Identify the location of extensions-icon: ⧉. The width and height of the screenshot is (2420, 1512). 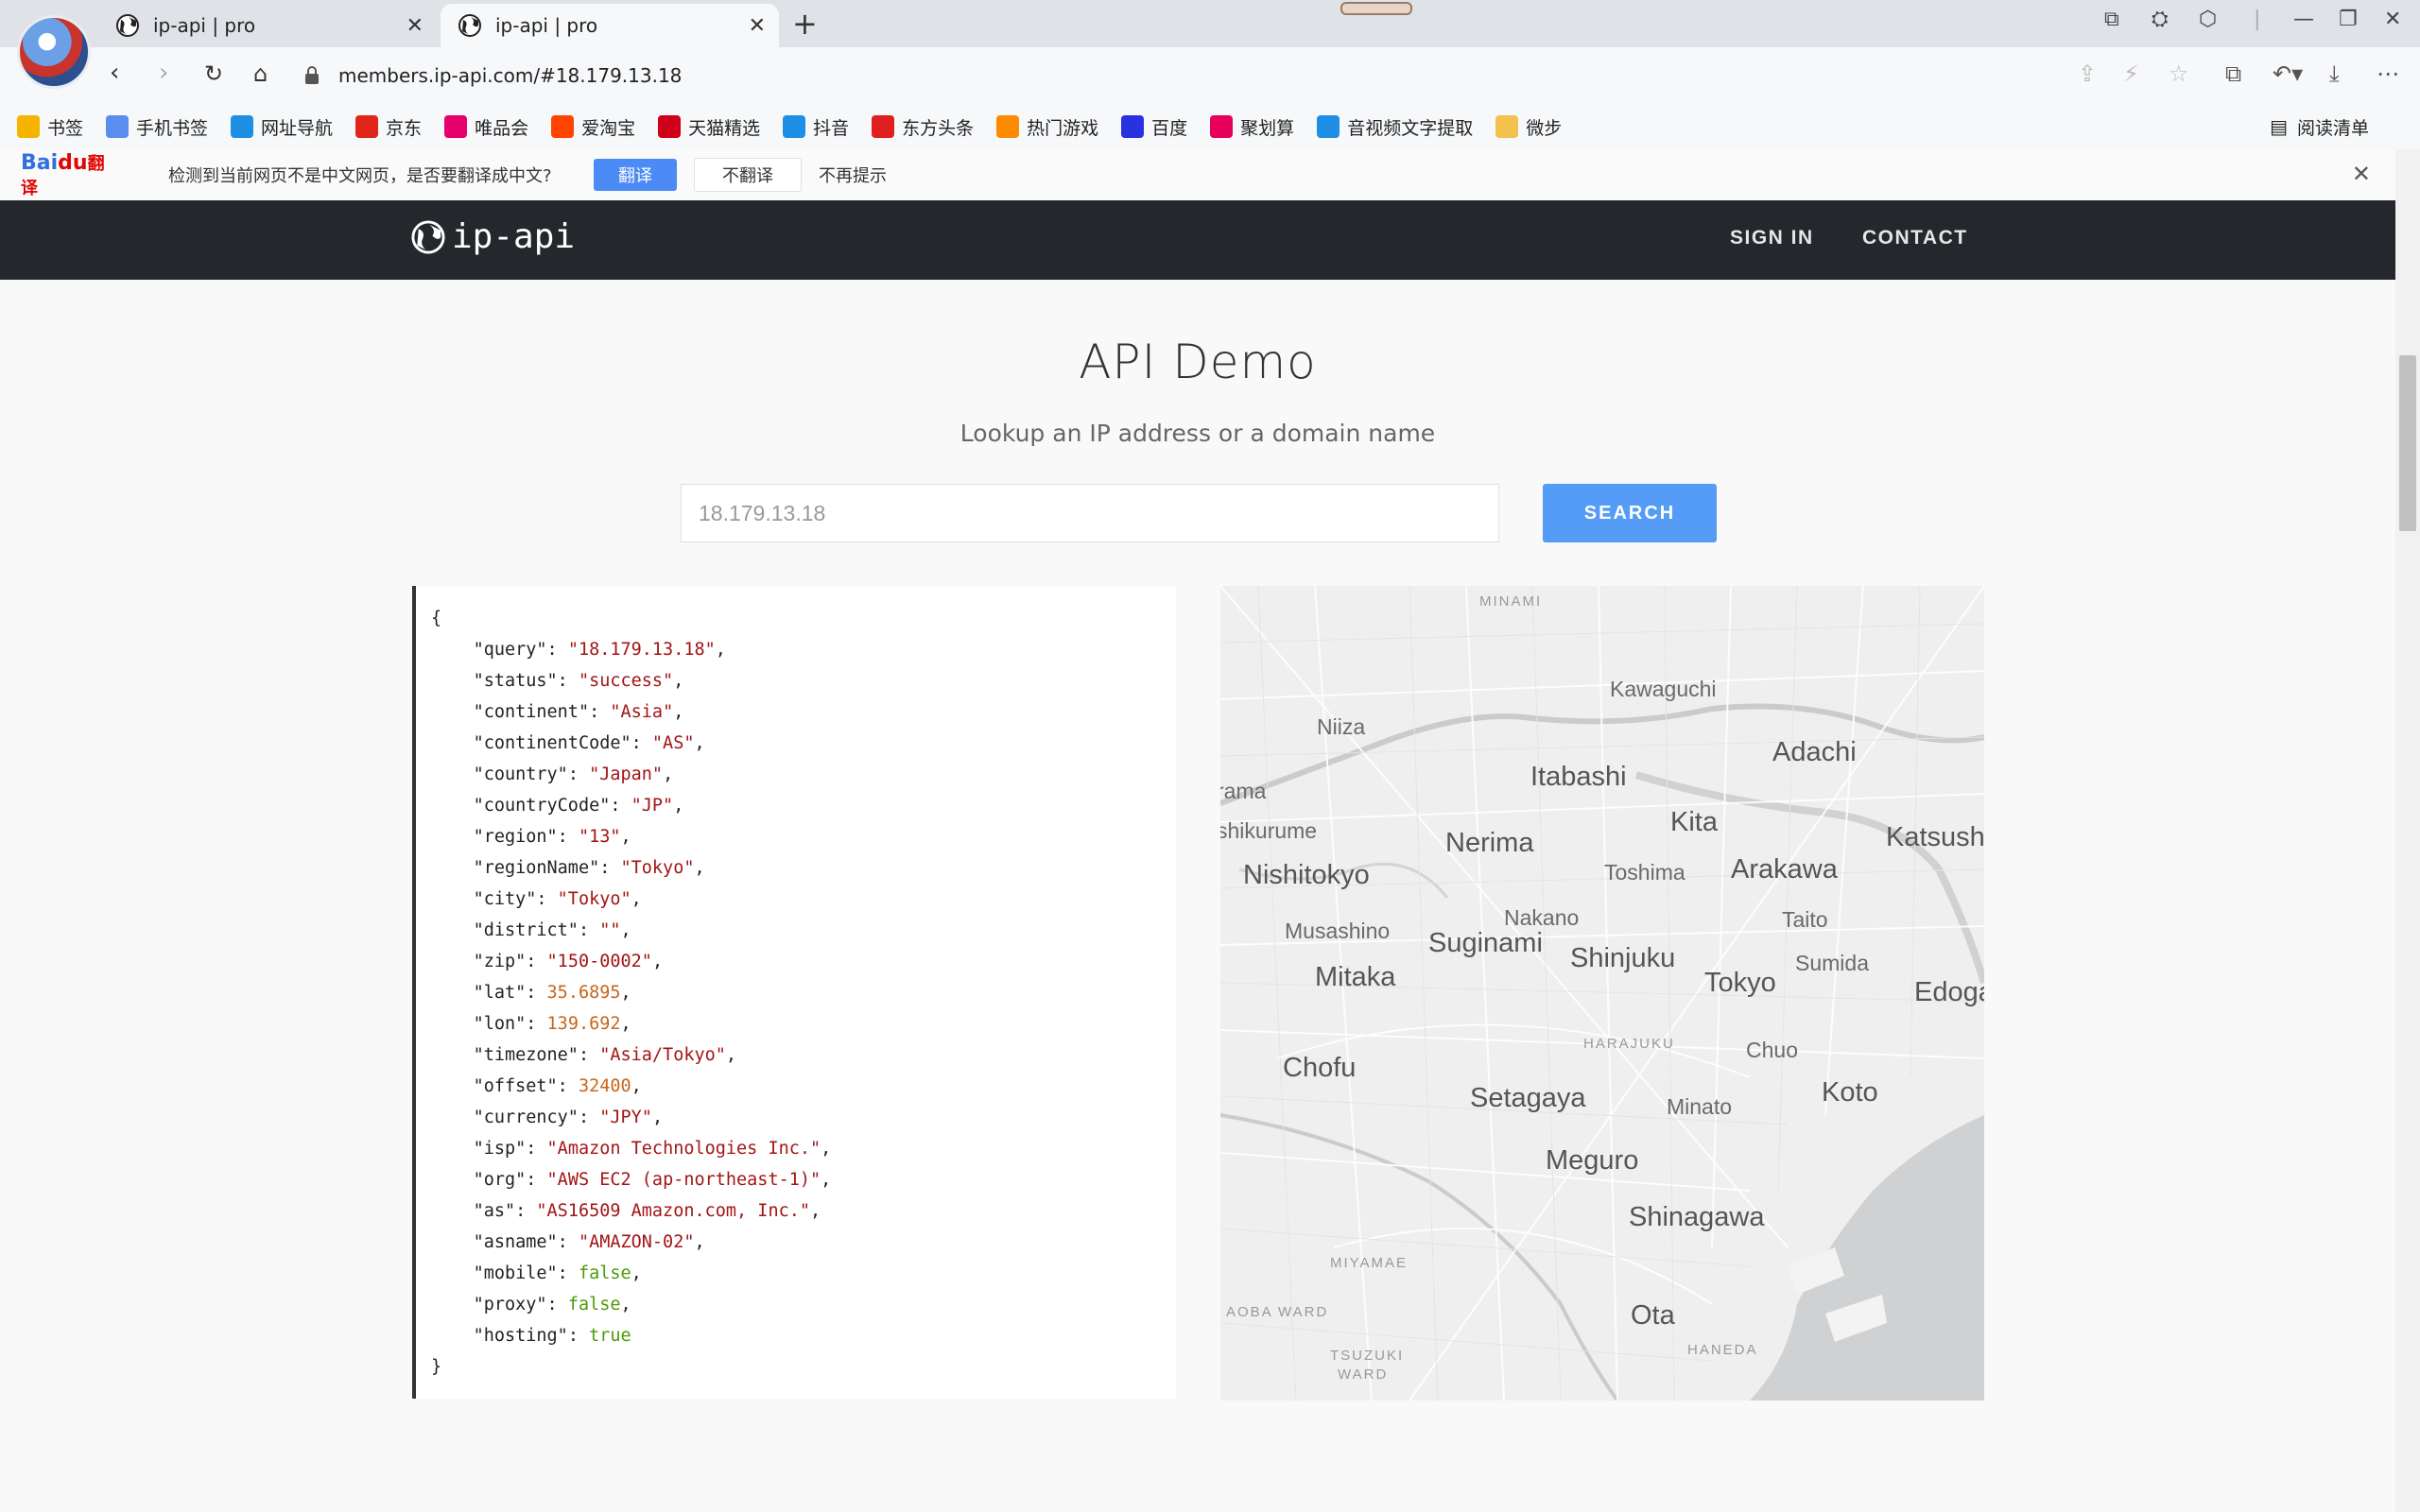
(2233, 73).